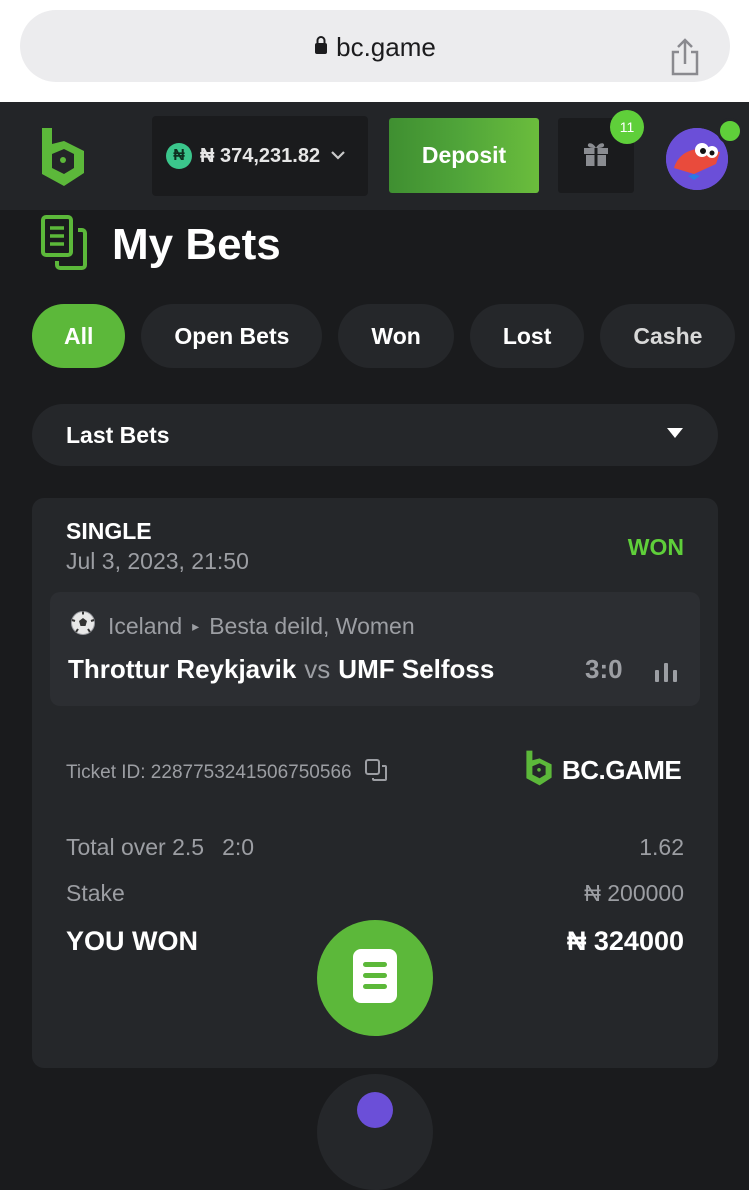  I want to click on soccer-ball-icon, so click(83, 626).